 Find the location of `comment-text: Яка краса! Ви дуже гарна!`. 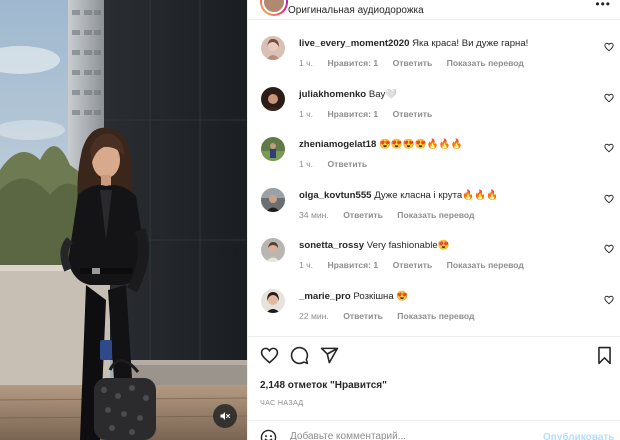

comment-text: Яка краса! Ви дуже гарна! is located at coordinates (470, 43).